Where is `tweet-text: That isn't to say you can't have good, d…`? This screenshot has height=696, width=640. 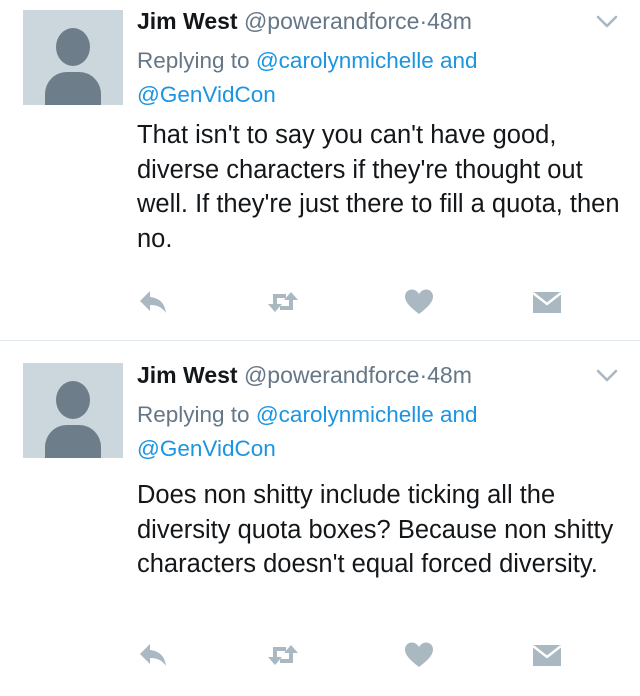
tweet-text: That isn't to say you can't have good, d… is located at coordinates (378, 187).